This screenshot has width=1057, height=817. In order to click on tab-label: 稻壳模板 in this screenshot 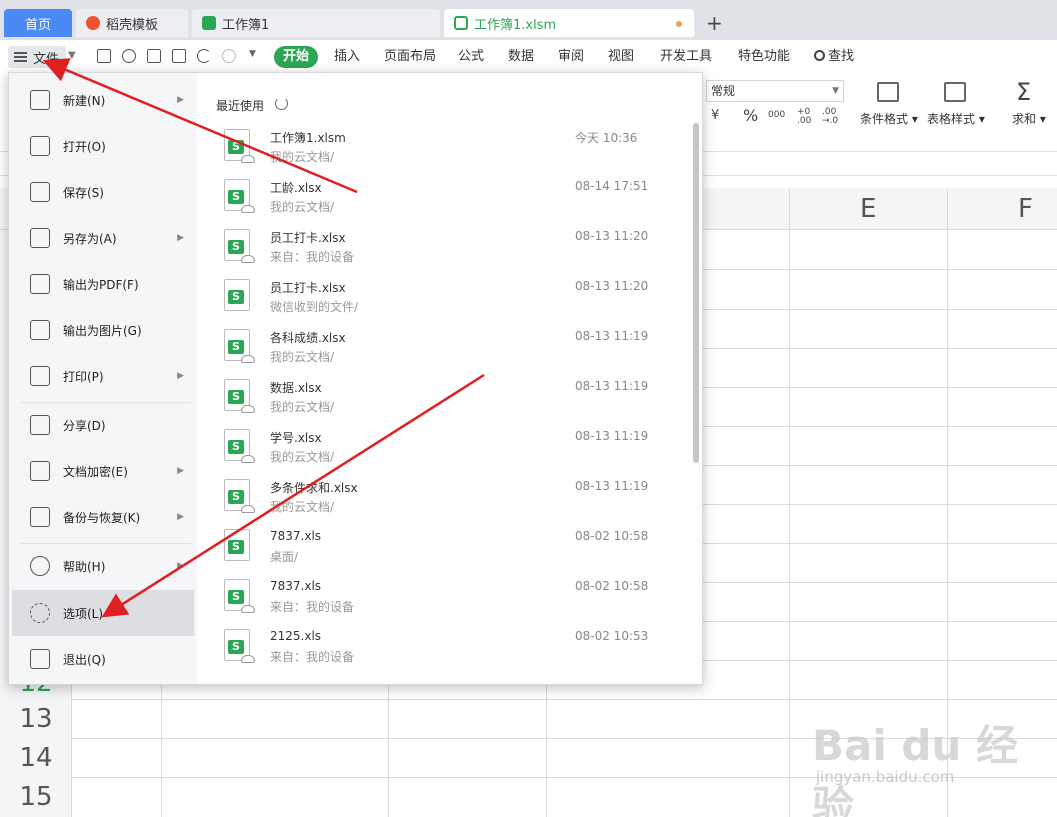, I will do `click(132, 25)`.